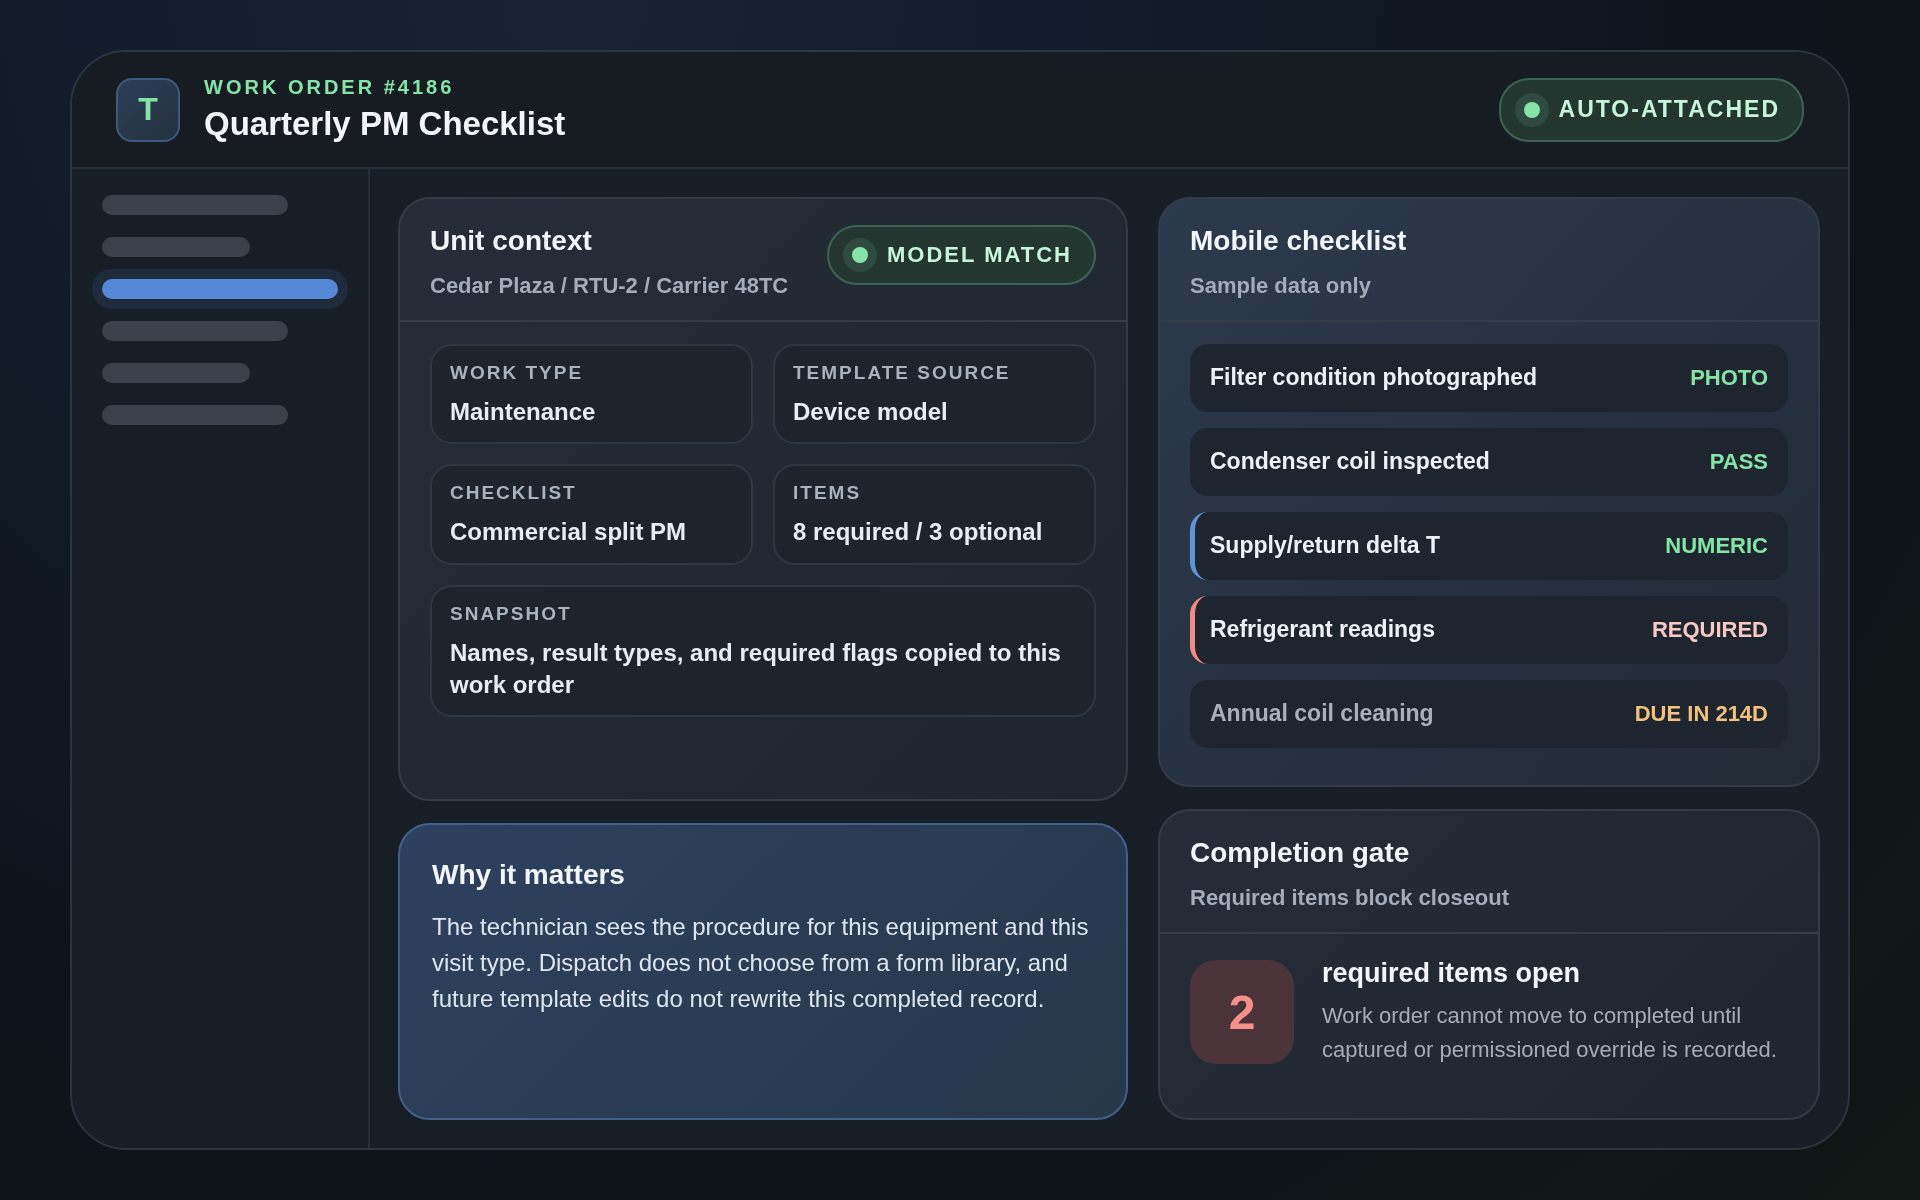 Image resolution: width=1920 pixels, height=1200 pixels. I want to click on card-title: Mobile checklist, so click(1299, 241).